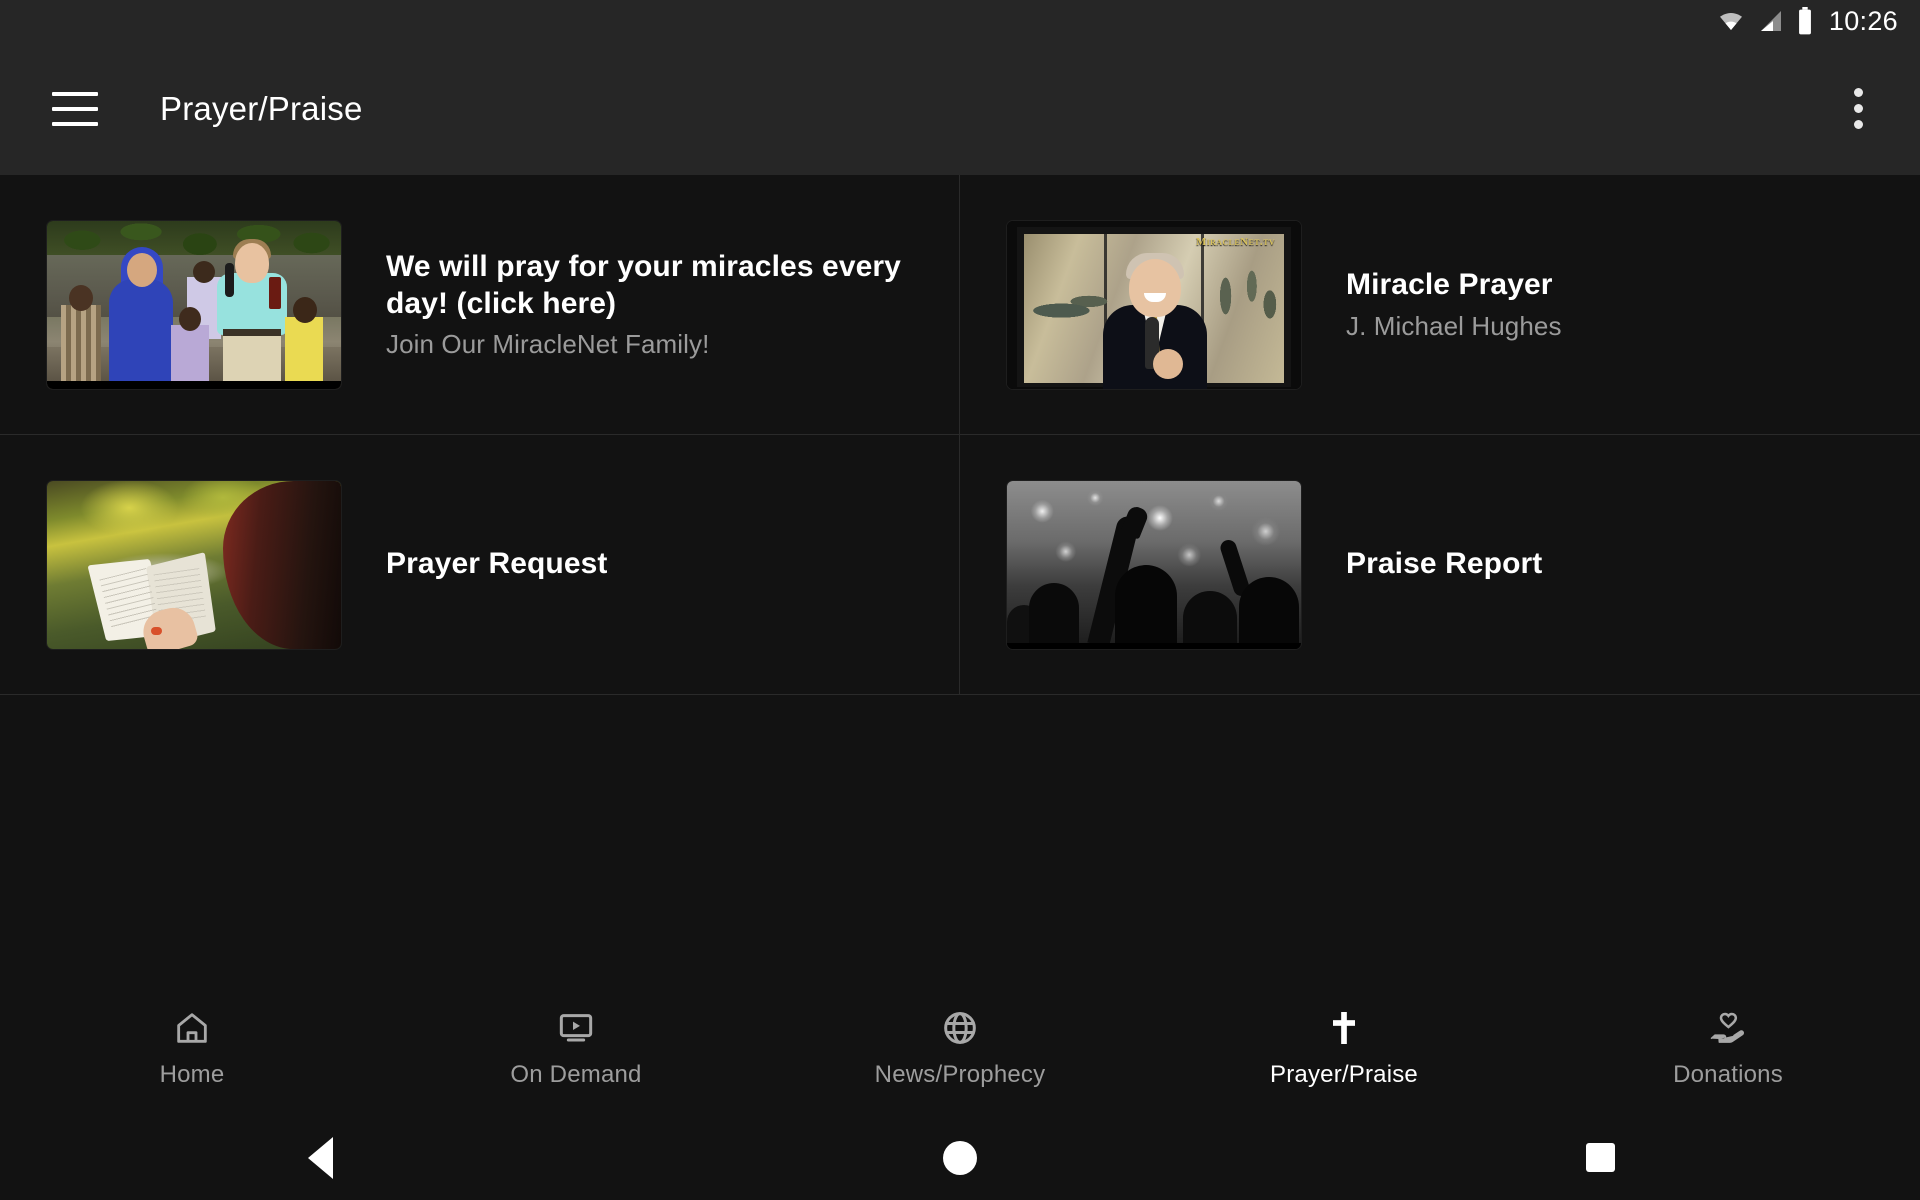  I want to click on page-title: Prayer/Praise, so click(261, 108).